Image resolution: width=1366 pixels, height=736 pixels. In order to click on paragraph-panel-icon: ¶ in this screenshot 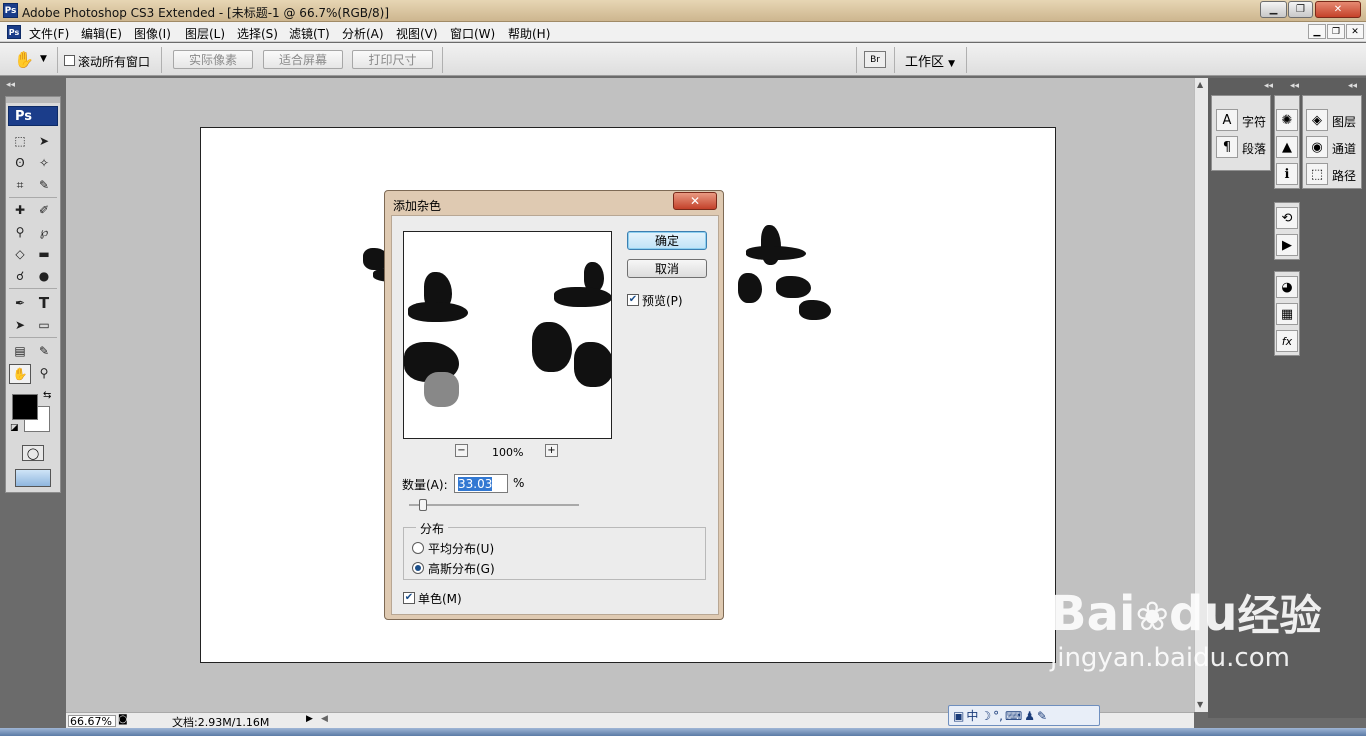, I will do `click(1227, 147)`.